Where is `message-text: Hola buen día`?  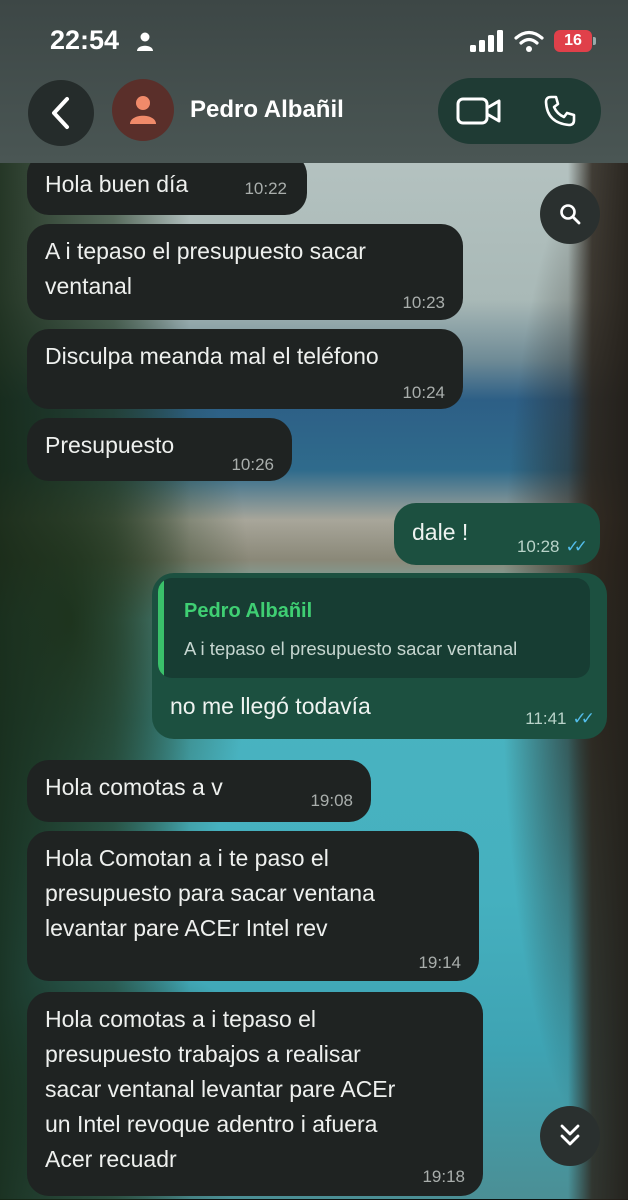 message-text: Hola buen día is located at coordinates (117, 184).